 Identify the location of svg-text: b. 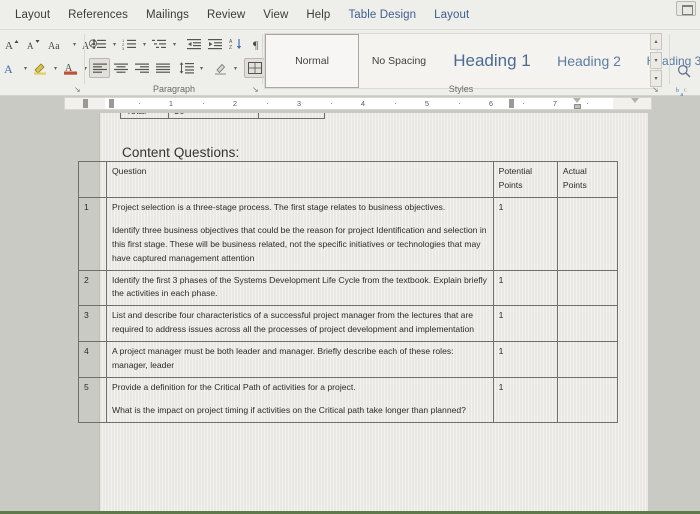
(677, 91).